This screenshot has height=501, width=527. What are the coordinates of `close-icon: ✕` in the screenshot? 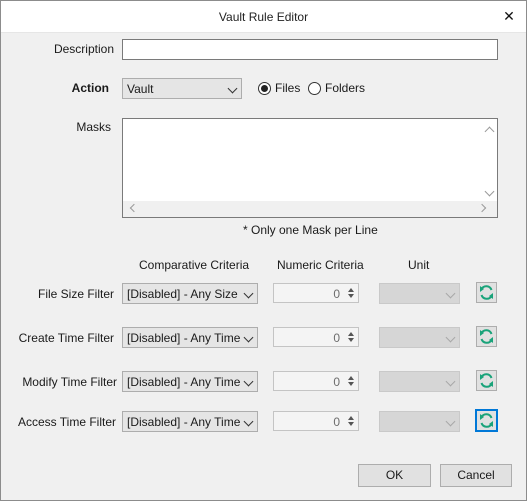 It's located at (509, 16).